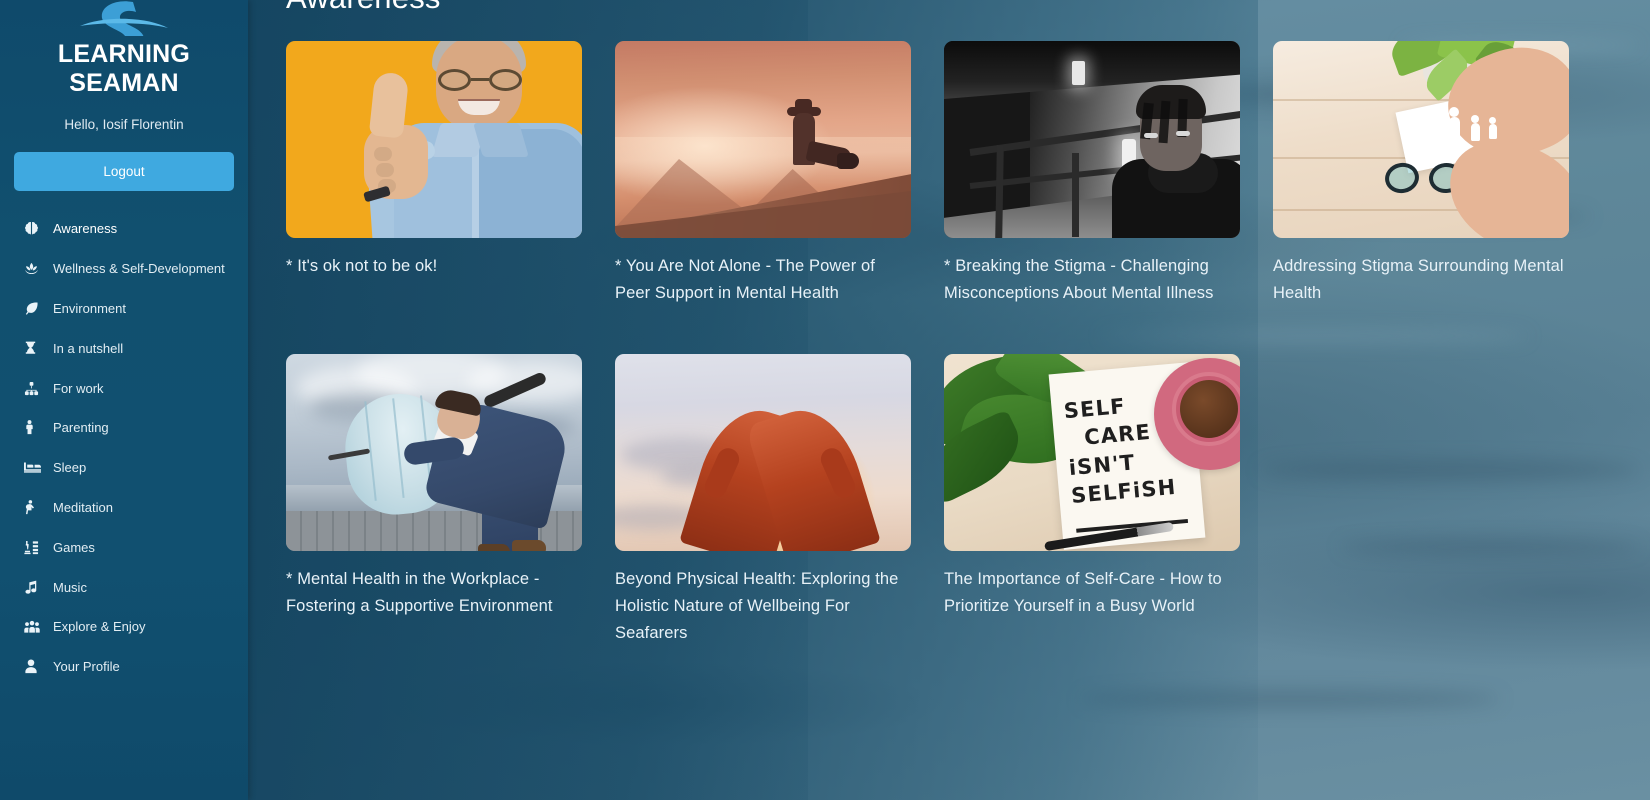  What do you see at coordinates (763, 453) in the screenshot?
I see `article-thumbnail-hands-to-sun` at bounding box center [763, 453].